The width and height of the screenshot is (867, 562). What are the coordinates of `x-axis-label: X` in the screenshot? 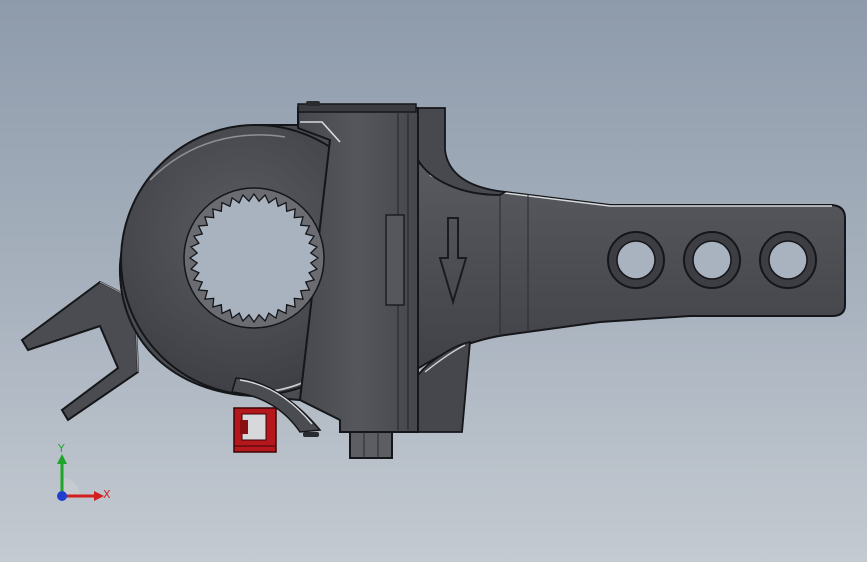 It's located at (107, 494).